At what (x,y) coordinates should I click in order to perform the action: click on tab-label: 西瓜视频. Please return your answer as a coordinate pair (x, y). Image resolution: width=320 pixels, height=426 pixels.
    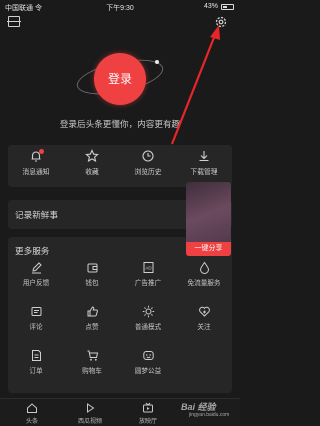
    Looking at the image, I should click on (89, 422).